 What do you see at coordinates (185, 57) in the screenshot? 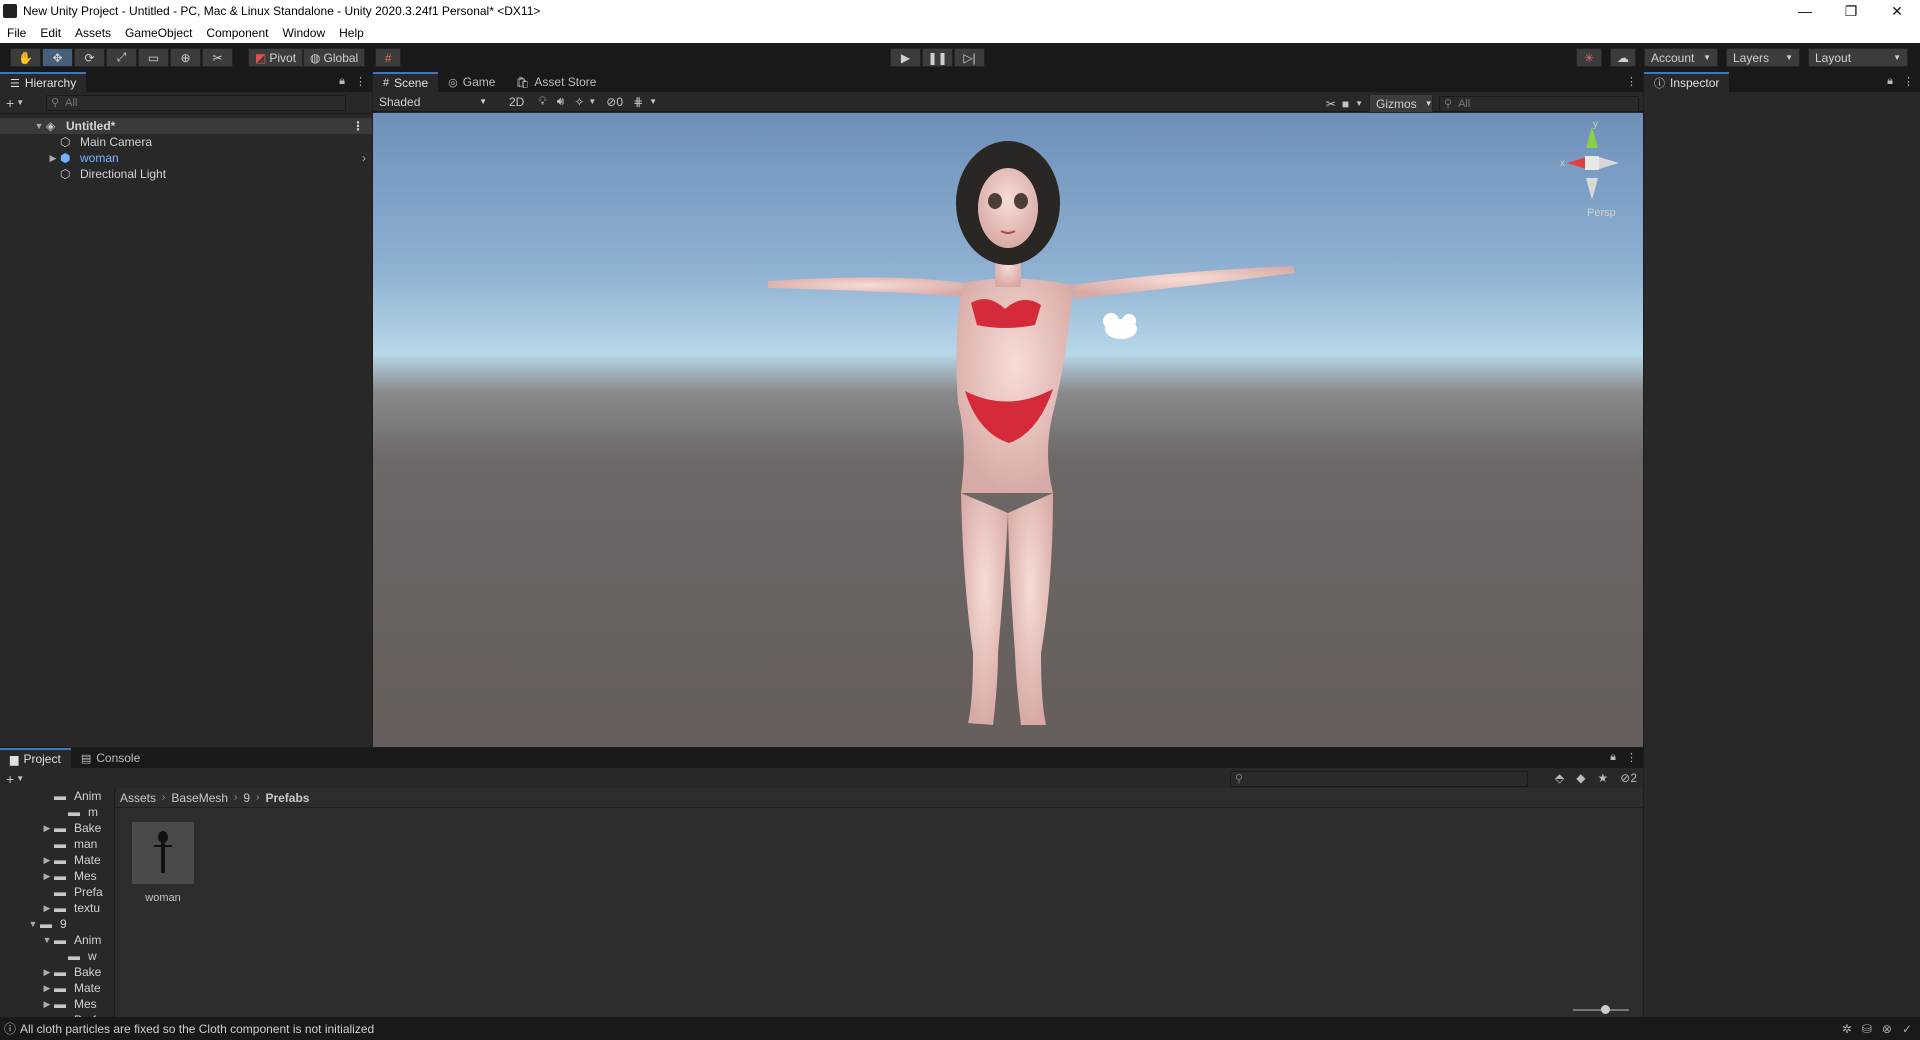
I see `transform-tool-button: ⊕` at bounding box center [185, 57].